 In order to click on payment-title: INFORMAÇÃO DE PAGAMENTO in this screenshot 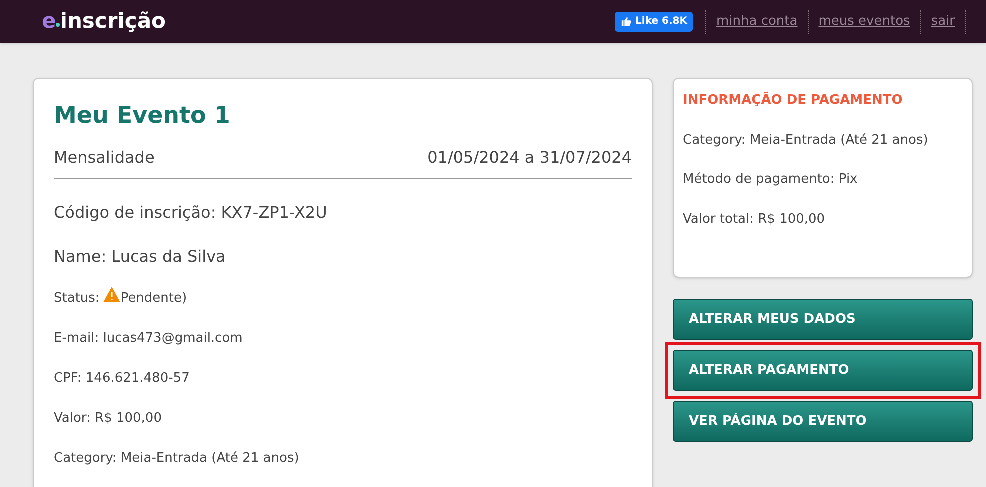, I will do `click(793, 100)`.